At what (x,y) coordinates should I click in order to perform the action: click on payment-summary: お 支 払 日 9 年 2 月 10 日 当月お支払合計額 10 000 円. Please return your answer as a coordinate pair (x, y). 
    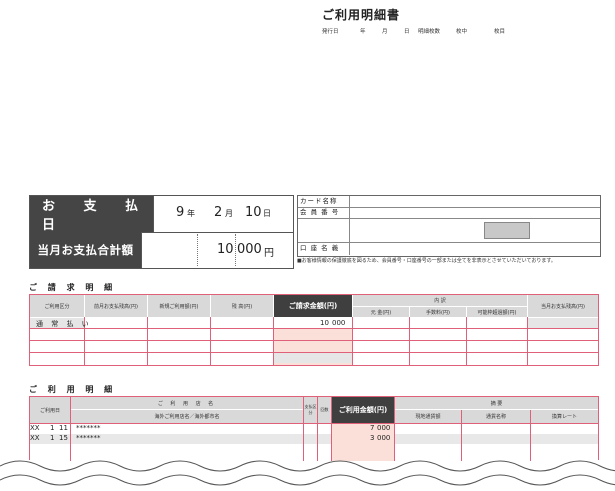
    Looking at the image, I should click on (161, 232).